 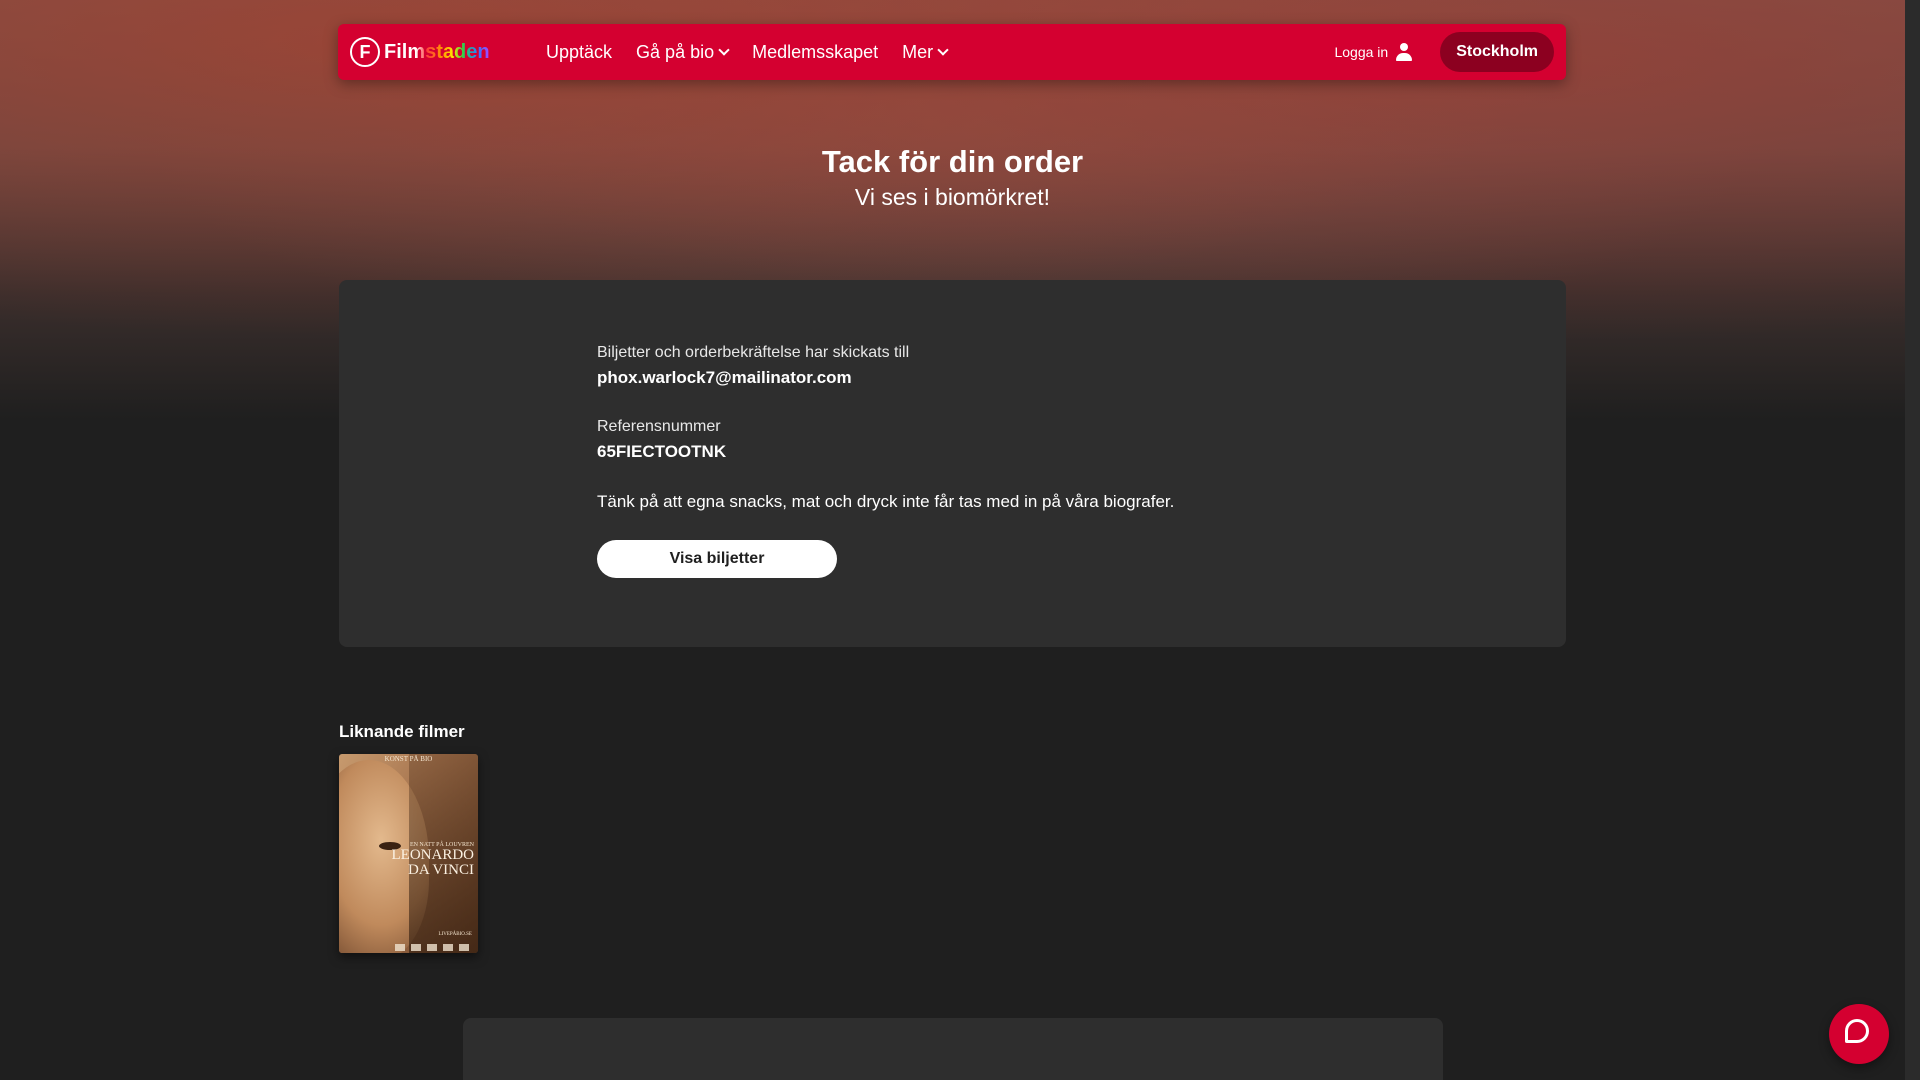 I want to click on view-tickets-button: Visa biljetter, so click(x=717, y=559).